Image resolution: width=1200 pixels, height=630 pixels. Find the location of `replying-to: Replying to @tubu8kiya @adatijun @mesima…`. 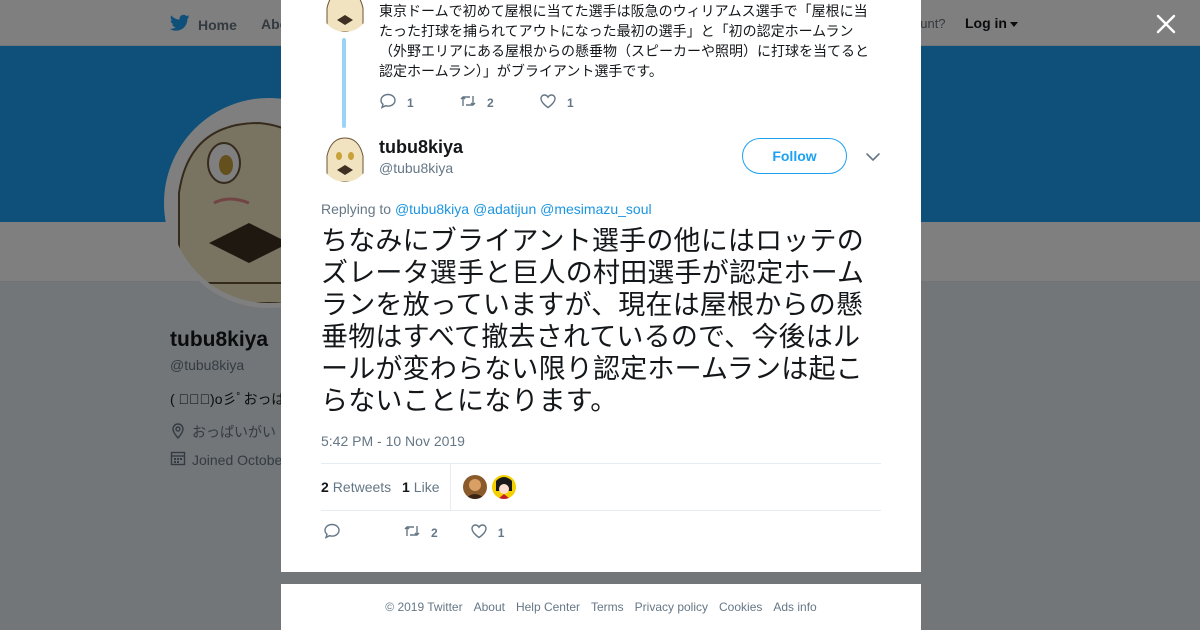

replying-to: Replying to @tubu8kiya @adatijun @mesima… is located at coordinates (486, 209).